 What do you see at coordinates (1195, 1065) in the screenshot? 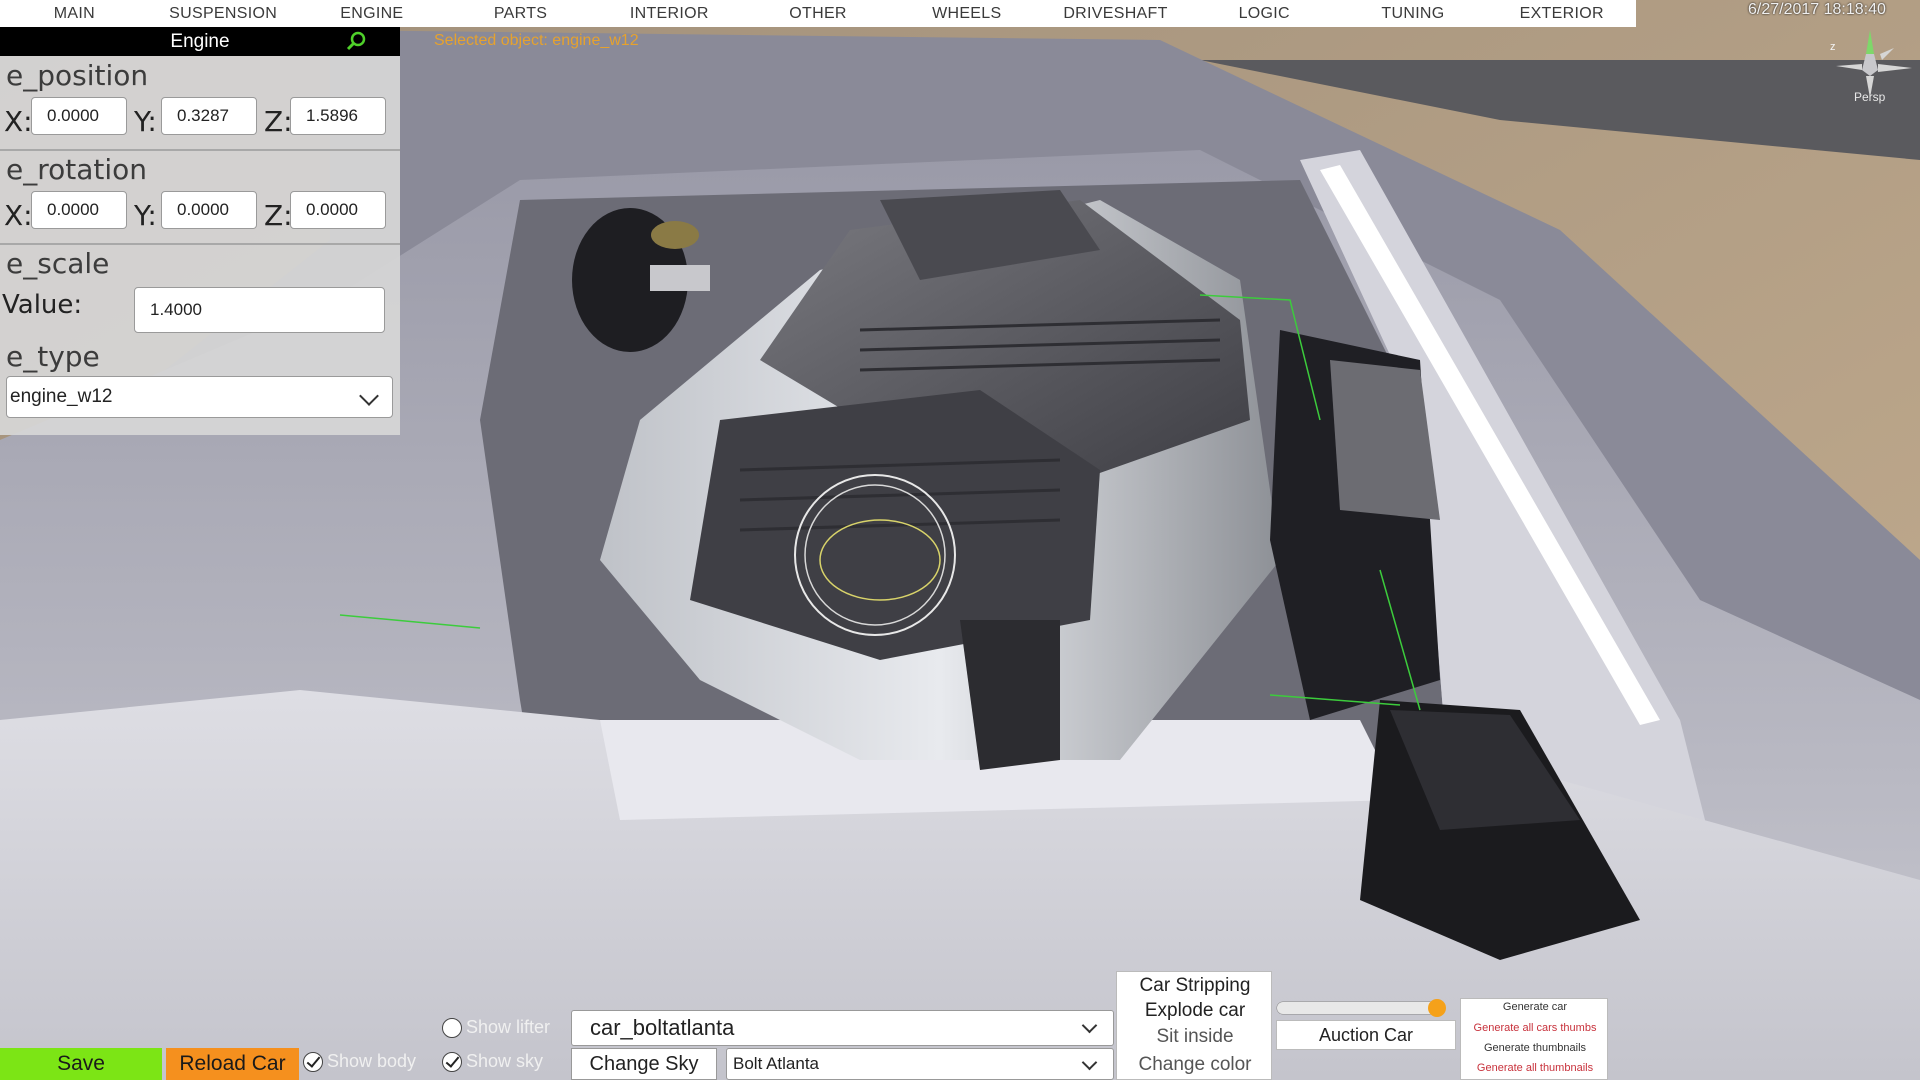
I see `change-color-button: Change color` at bounding box center [1195, 1065].